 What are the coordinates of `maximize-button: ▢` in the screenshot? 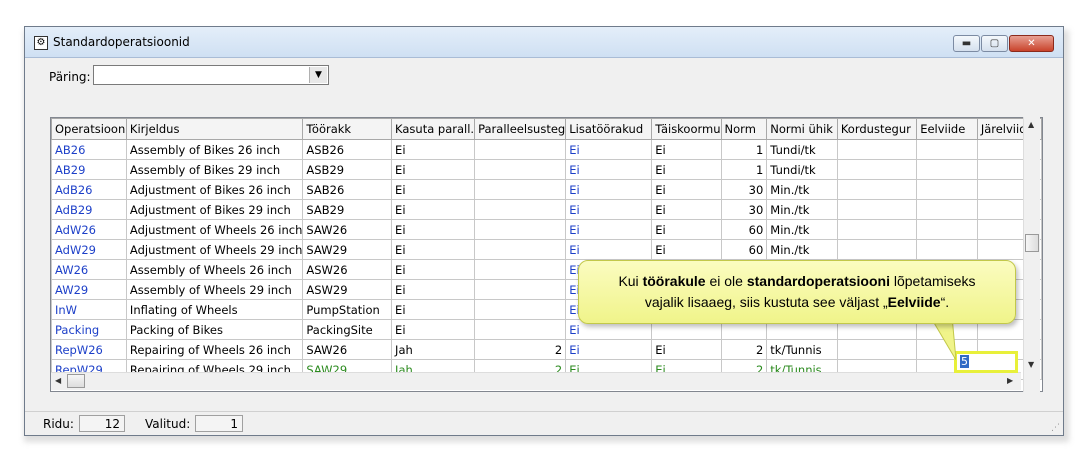 It's located at (994, 43).